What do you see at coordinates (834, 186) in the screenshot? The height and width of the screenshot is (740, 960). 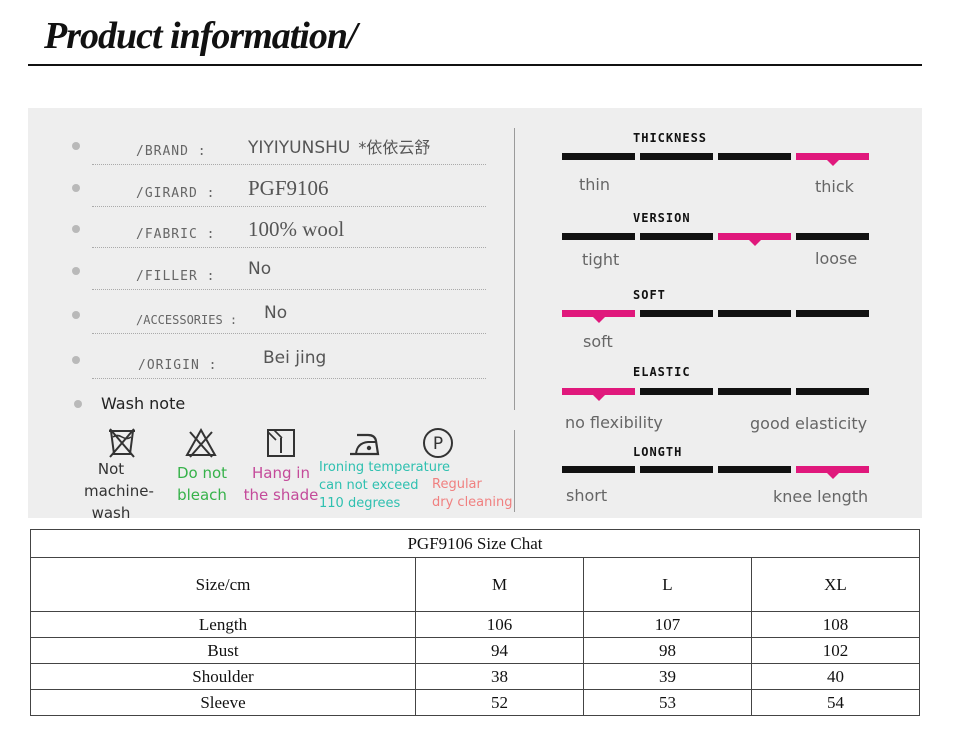 I see `scale-right-label: thick` at bounding box center [834, 186].